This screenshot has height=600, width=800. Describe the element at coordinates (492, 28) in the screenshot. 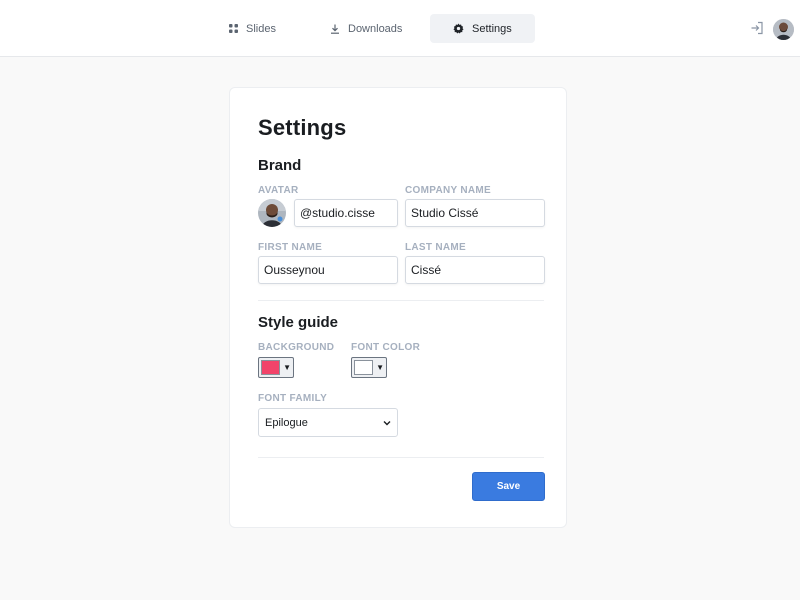

I see `tab-settings-label: Settings` at that location.